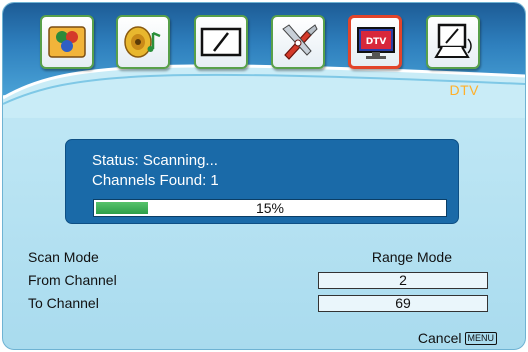 The width and height of the screenshot is (528, 352). I want to click on progress-label: 15%, so click(270, 208).